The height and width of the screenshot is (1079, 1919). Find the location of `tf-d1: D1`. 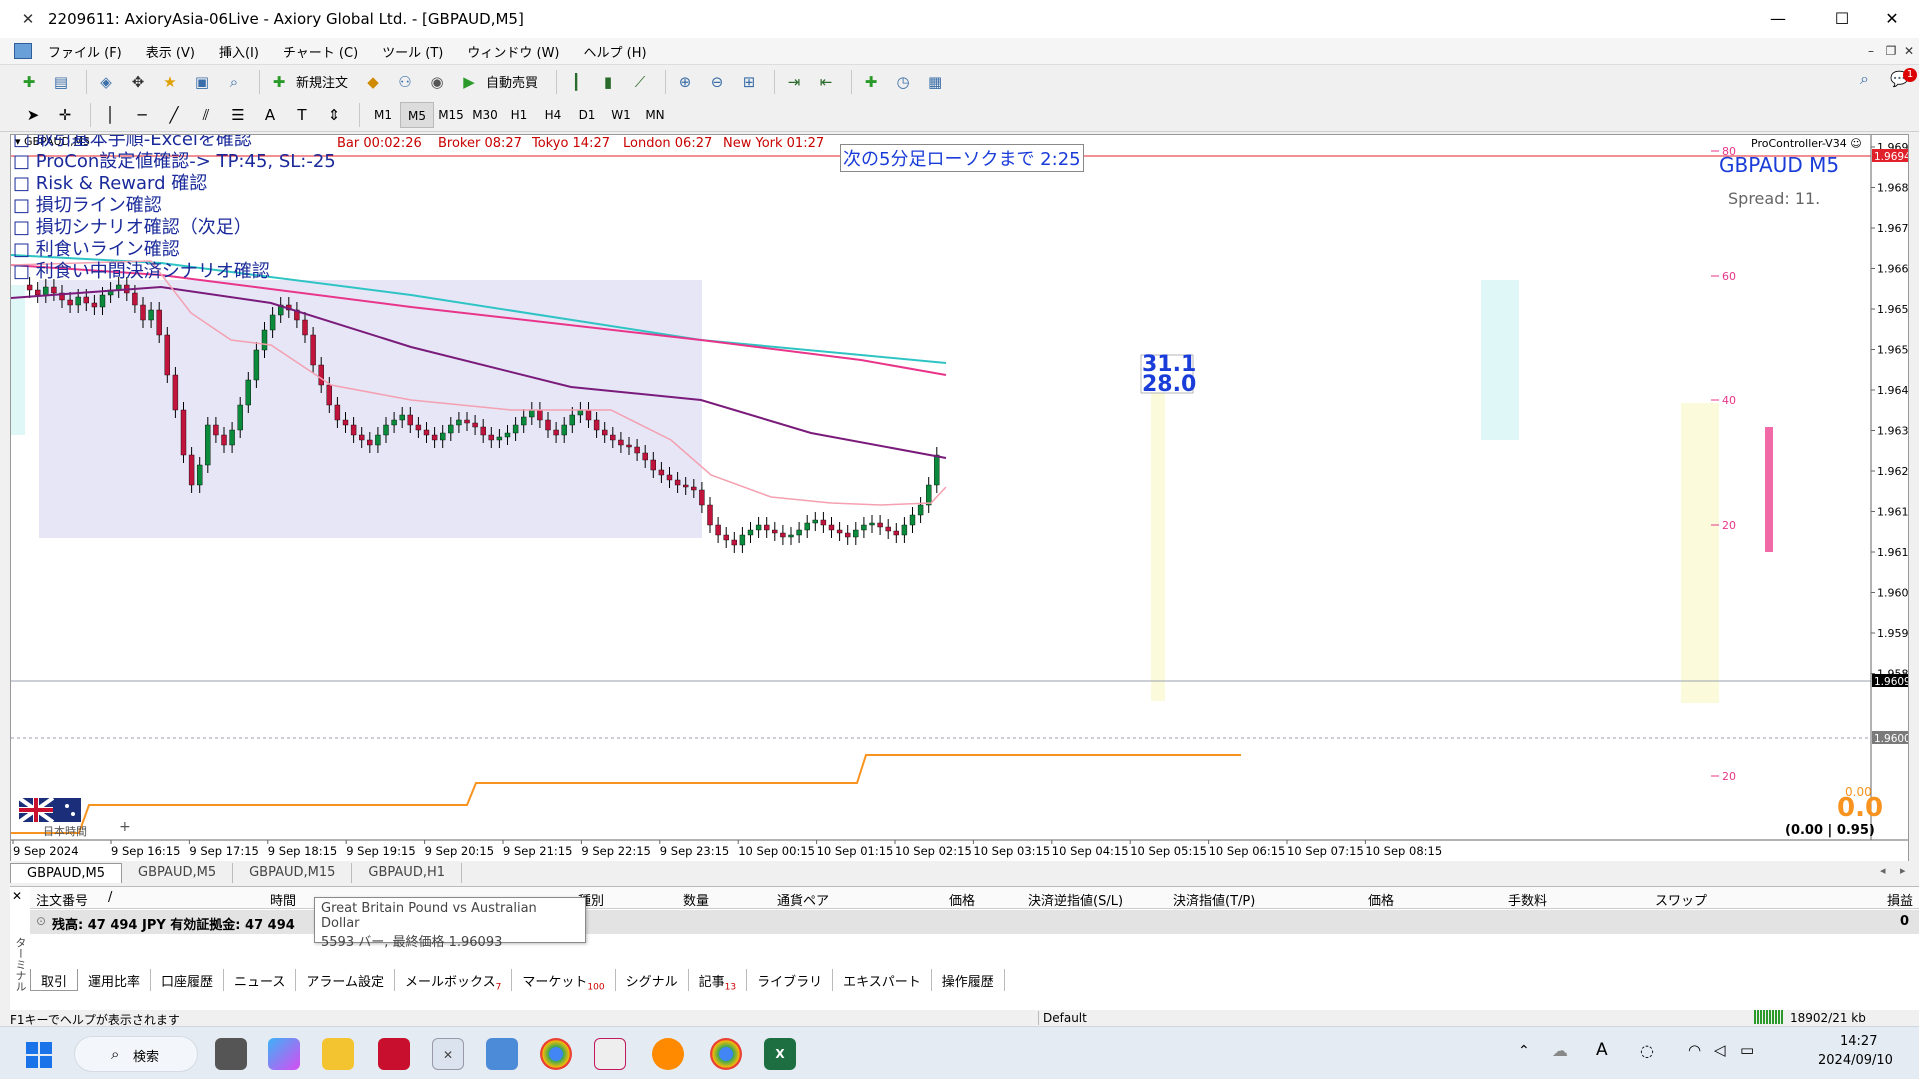

tf-d1: D1 is located at coordinates (587, 115).